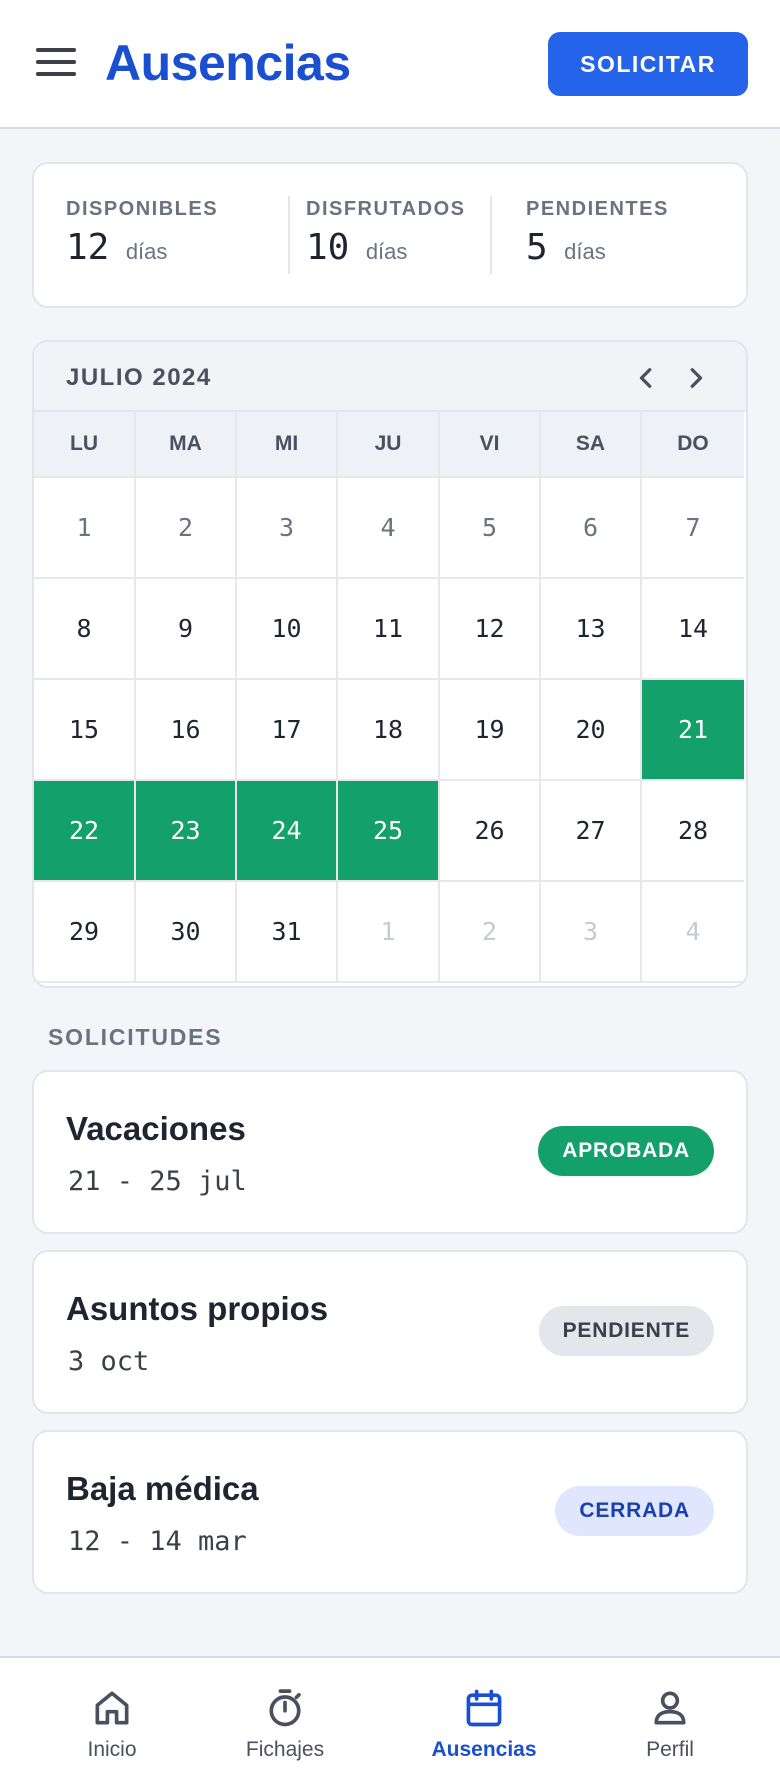  Describe the element at coordinates (142, 233) in the screenshot. I see `stat-available: DISPONIBLES 12 días` at that location.